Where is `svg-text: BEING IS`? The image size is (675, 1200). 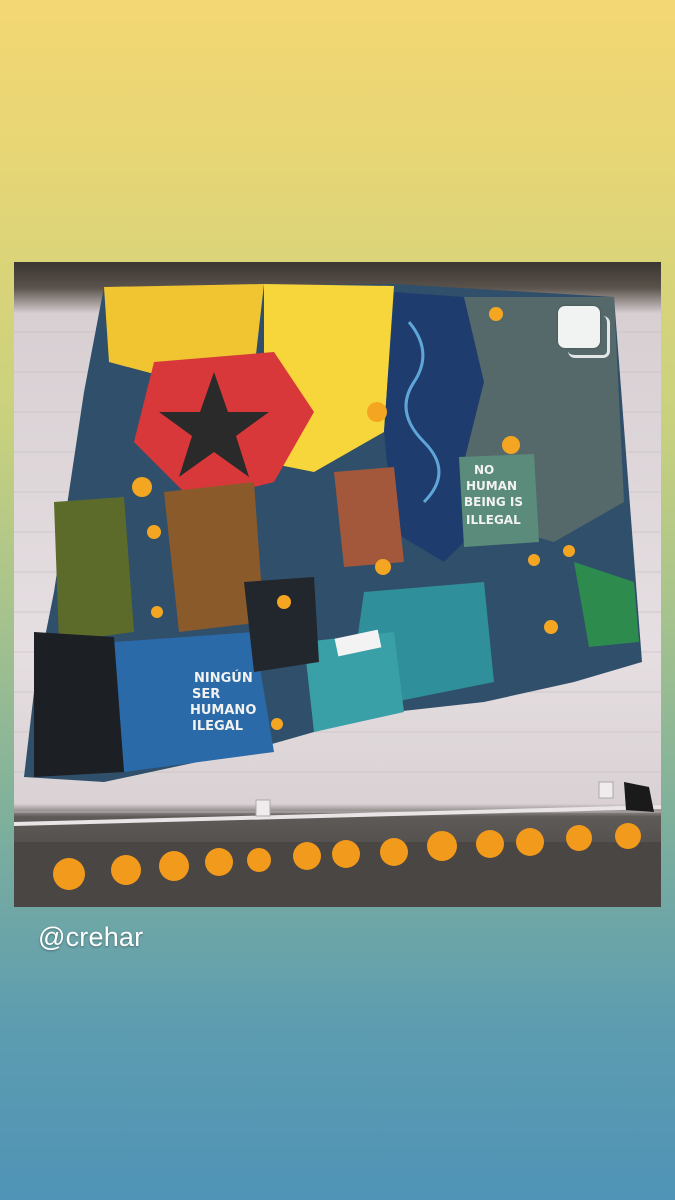
svg-text: BEING IS is located at coordinates (493, 502).